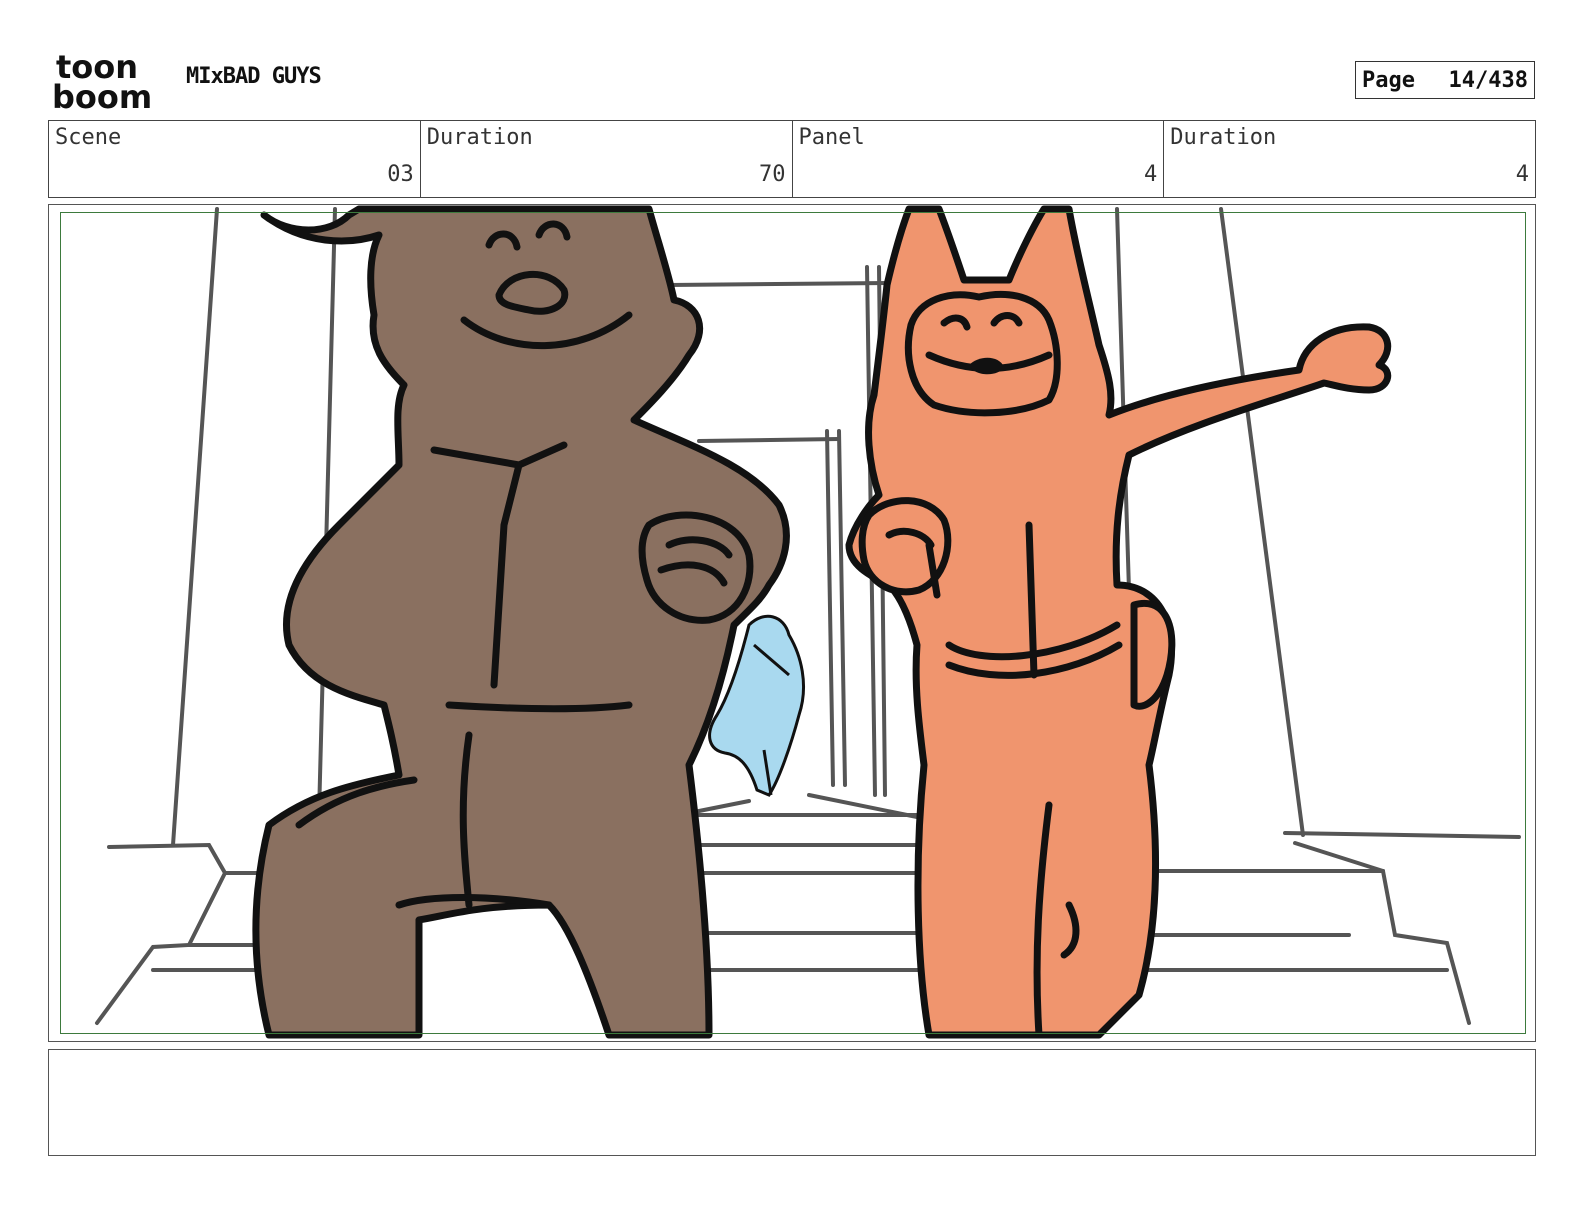 The height and width of the screenshot is (1224, 1584). I want to click on page-number: 14/438, so click(1488, 80).